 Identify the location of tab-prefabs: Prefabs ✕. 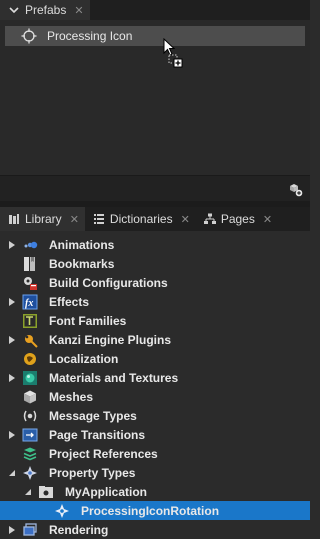
(45, 10).